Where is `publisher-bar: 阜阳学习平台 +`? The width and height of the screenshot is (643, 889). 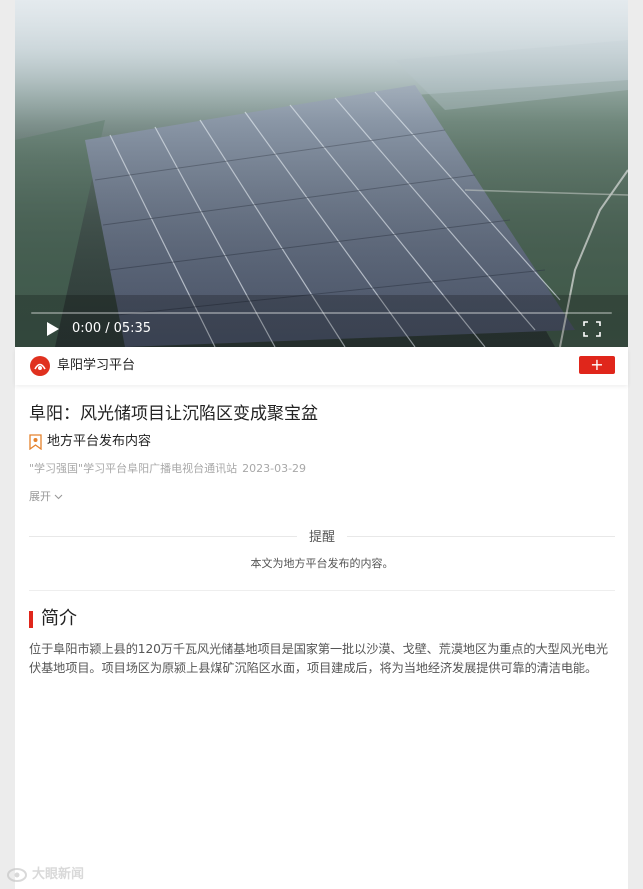
publisher-bar: 阜阳学习平台 + is located at coordinates (321, 366).